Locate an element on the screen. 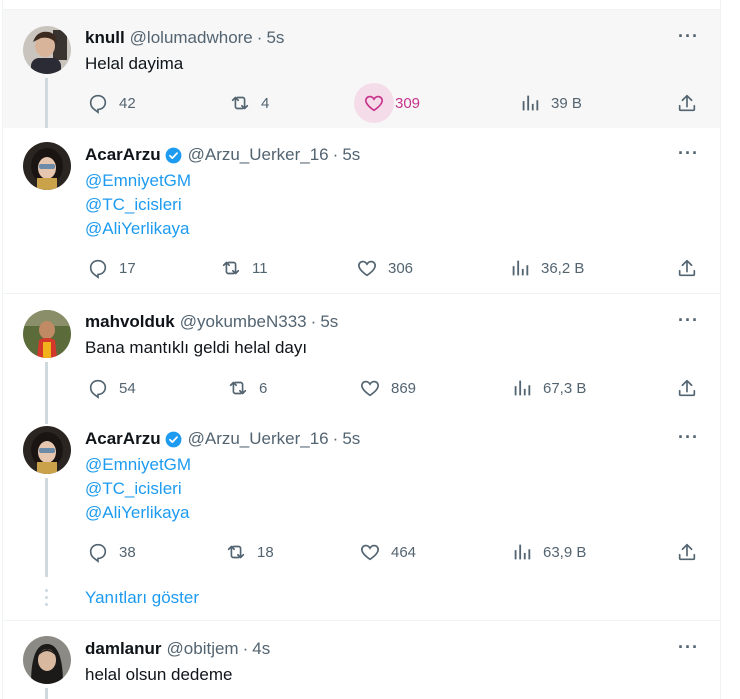 The height and width of the screenshot is (699, 740). show-replies-link: Yanıtları göster is located at coordinates (142, 598).